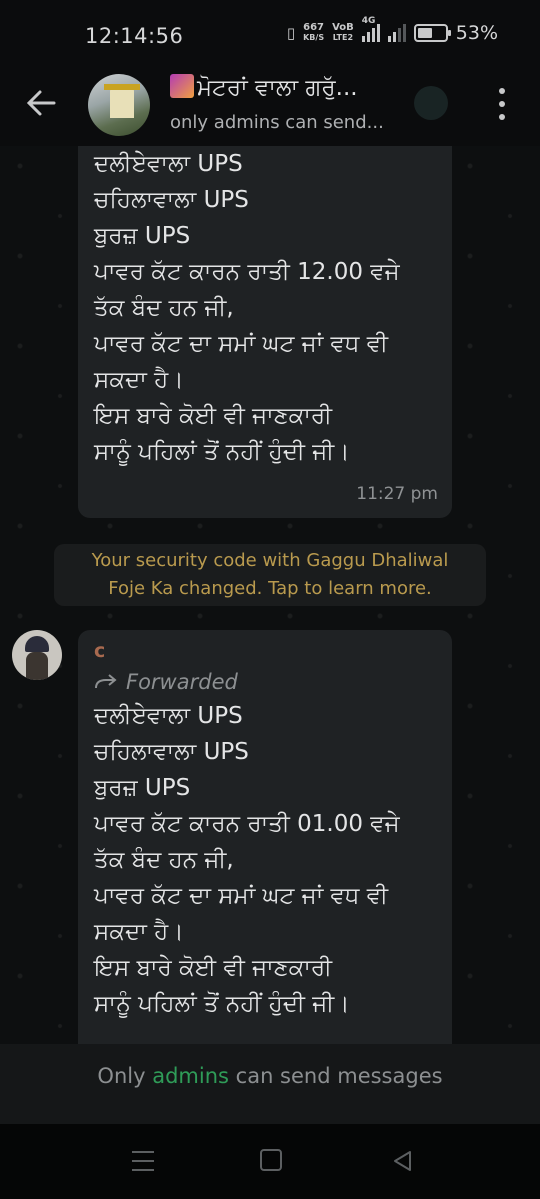 The width and height of the screenshot is (540, 1199). I want to click on sender-avatar, so click(37, 655).